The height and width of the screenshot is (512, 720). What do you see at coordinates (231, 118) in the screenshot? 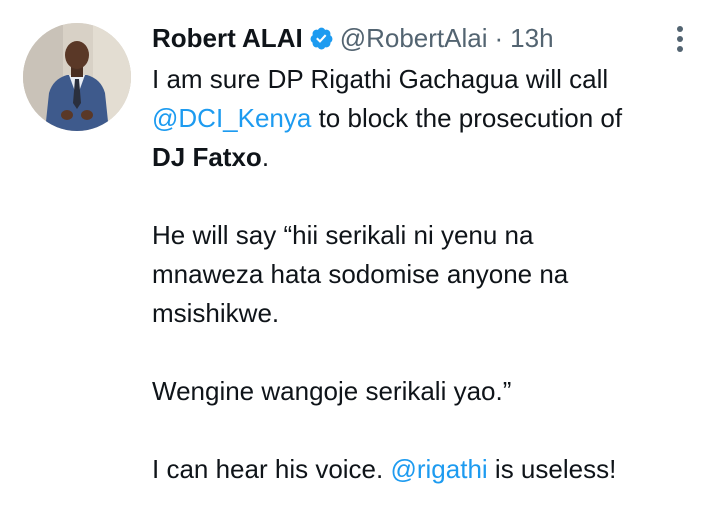
I see `mention-link-dci-kenya: @DCI_Kenya` at bounding box center [231, 118].